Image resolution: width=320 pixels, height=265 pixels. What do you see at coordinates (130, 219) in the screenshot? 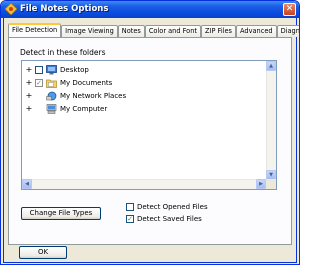
I see `detect-saved-checkbox: ✓` at bounding box center [130, 219].